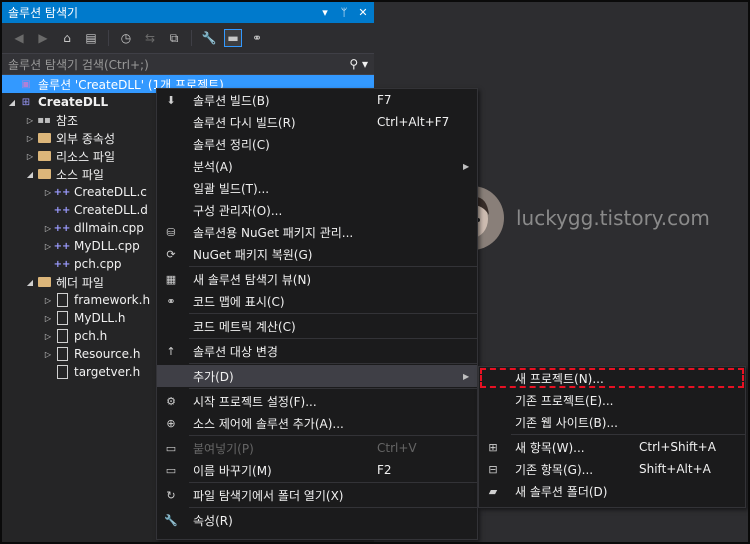 This screenshot has height=544, width=750. Describe the element at coordinates (317, 254) in the screenshot. I see `menu-item: ⟳ NuGet 패키지 복원(G)` at that location.